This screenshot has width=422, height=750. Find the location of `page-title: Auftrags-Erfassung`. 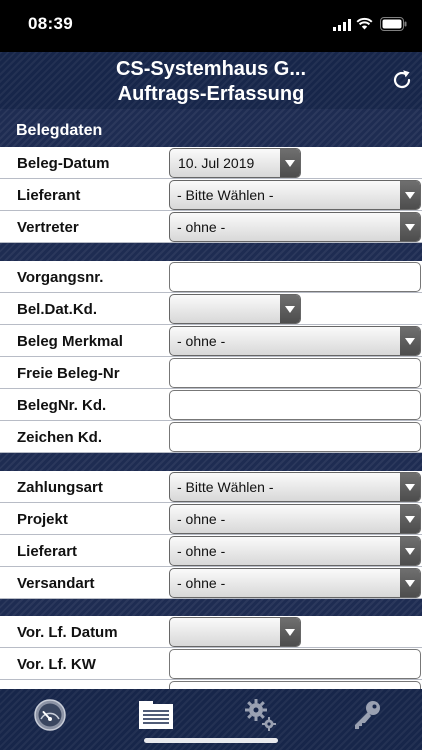

page-title: Auftrags-Erfassung is located at coordinates (211, 94).